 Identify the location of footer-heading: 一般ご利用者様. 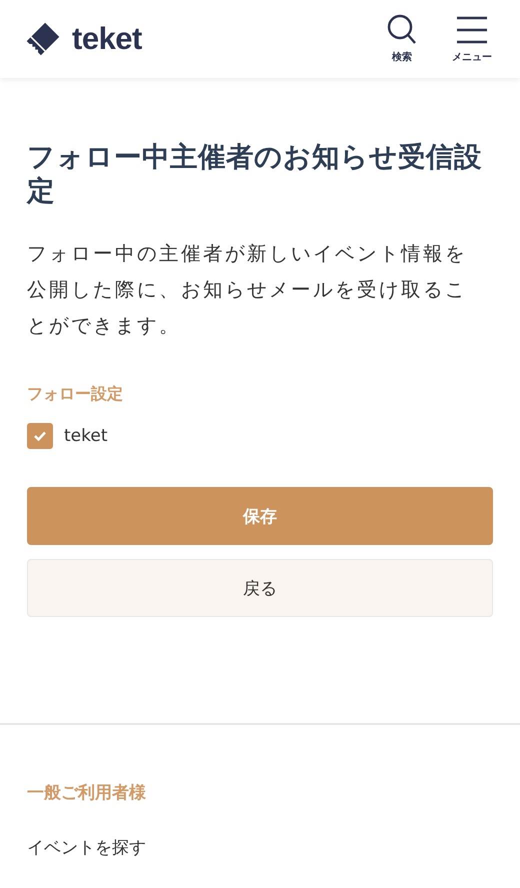
(87, 793).